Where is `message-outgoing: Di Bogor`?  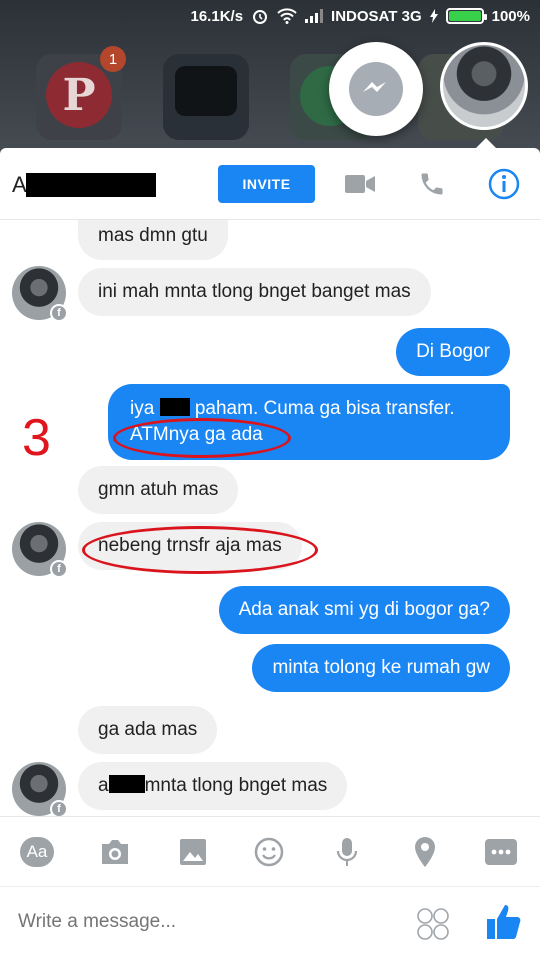
message-outgoing: Di Bogor is located at coordinates (453, 352).